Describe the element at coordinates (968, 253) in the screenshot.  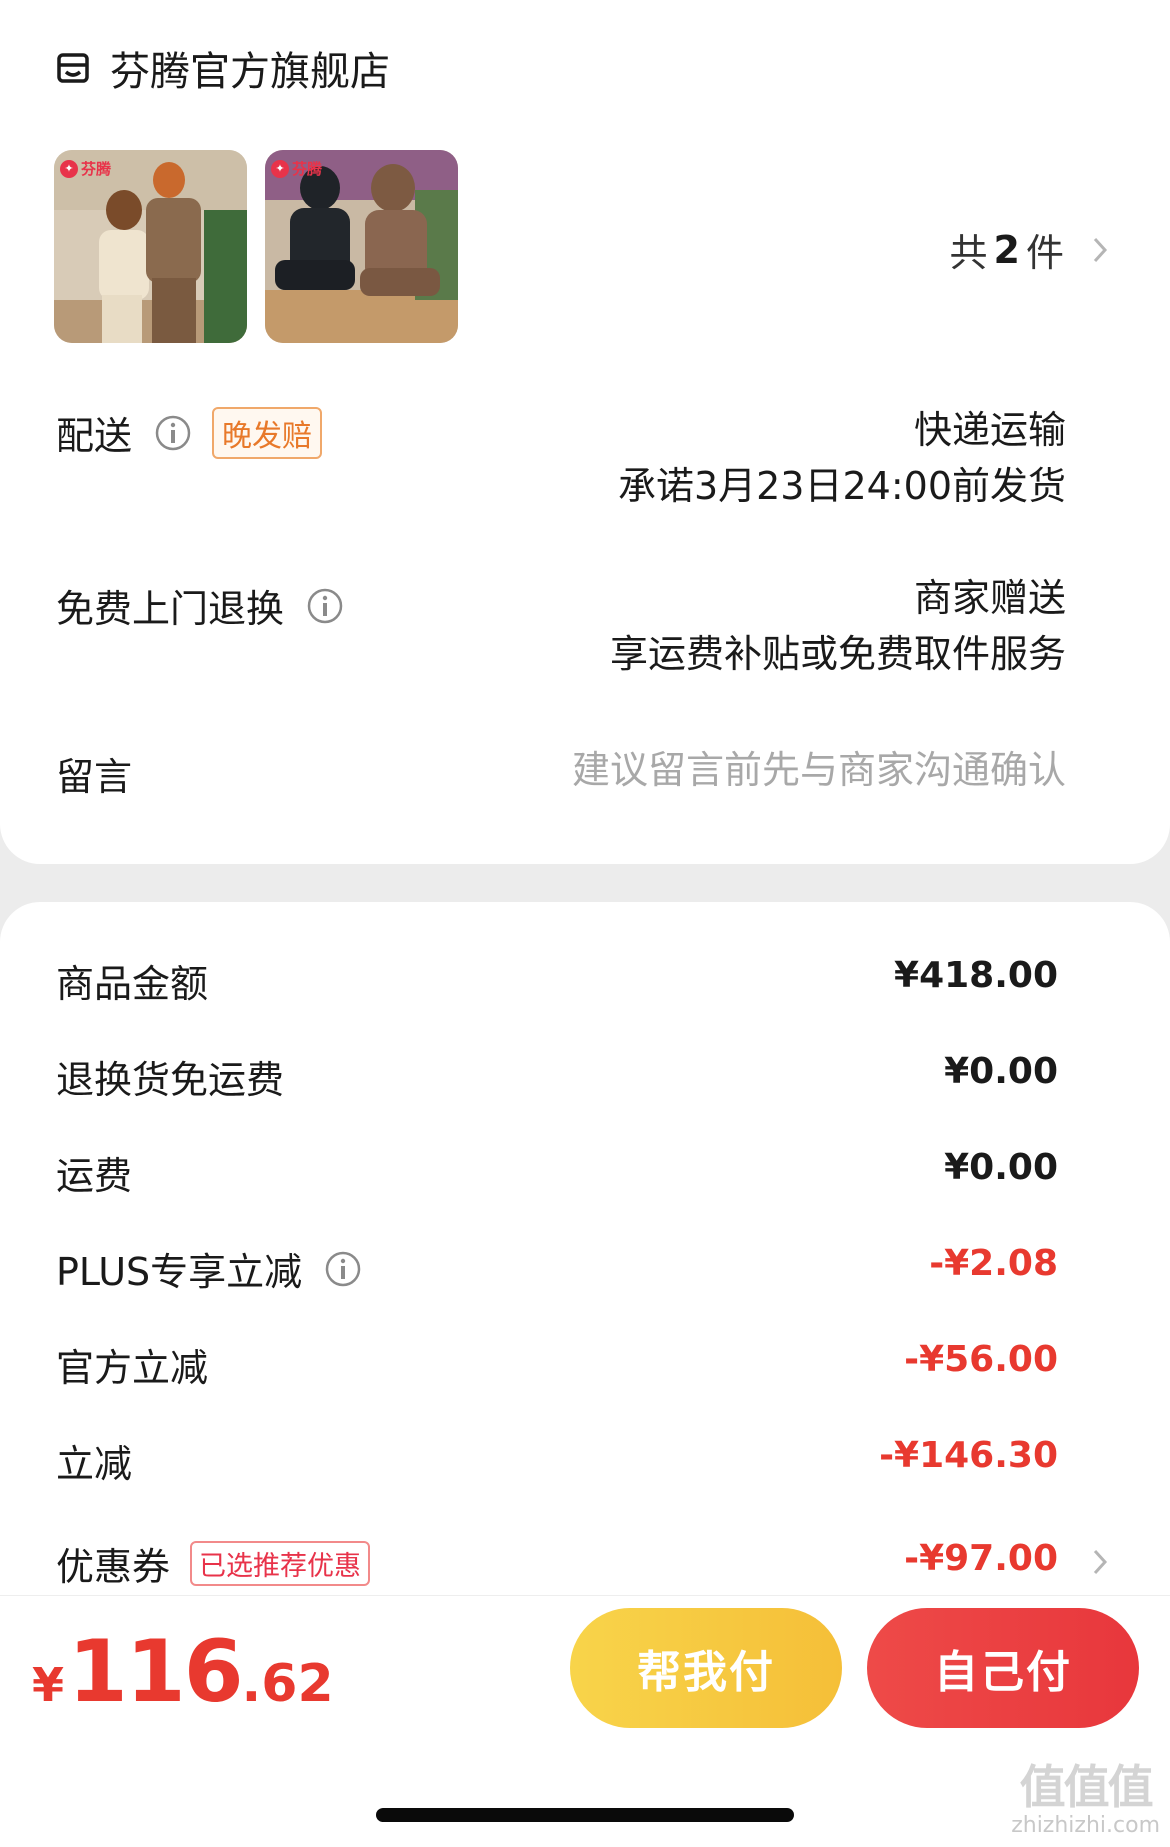
I see `count-prefix: 共` at that location.